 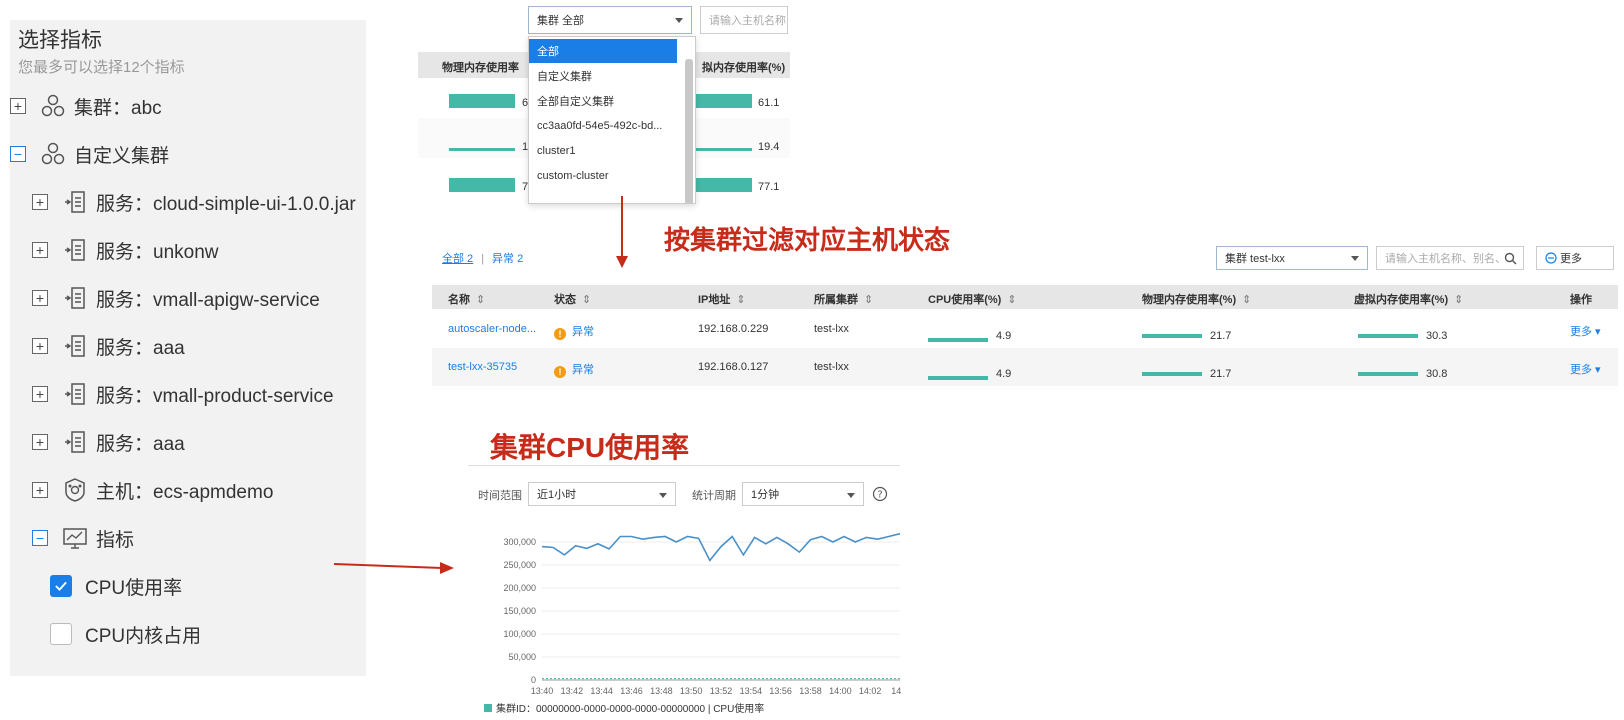 I want to click on host-ip: 192.168.0.229, so click(x=733, y=329).